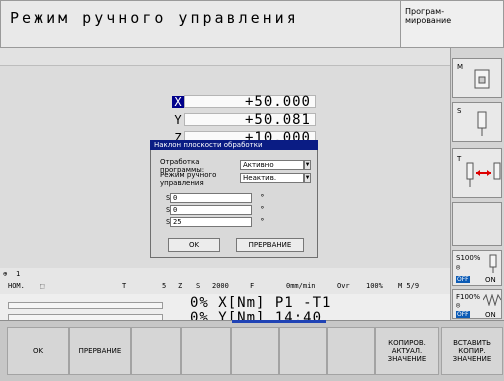 This screenshot has width=504, height=381. What do you see at coordinates (425, 11) in the screenshot?
I see `program-mode-line1: Програм-` at bounding box center [425, 11].